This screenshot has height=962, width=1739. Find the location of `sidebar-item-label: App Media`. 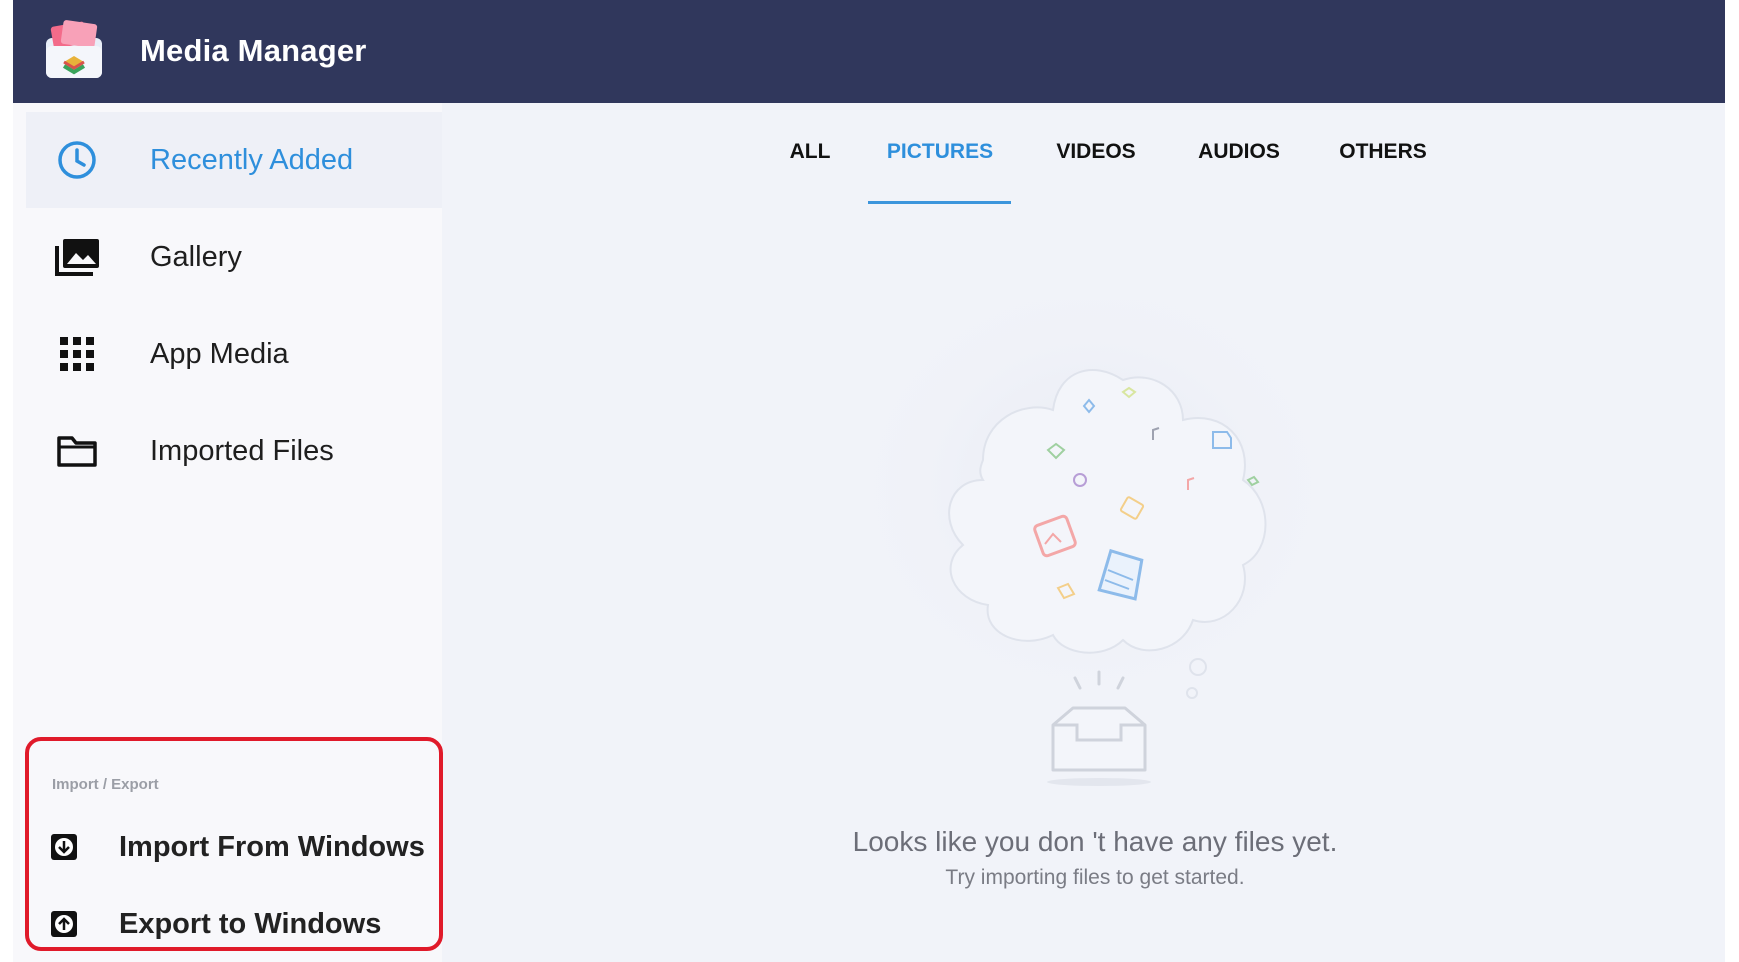

sidebar-item-label: App Media is located at coordinates (219, 353).